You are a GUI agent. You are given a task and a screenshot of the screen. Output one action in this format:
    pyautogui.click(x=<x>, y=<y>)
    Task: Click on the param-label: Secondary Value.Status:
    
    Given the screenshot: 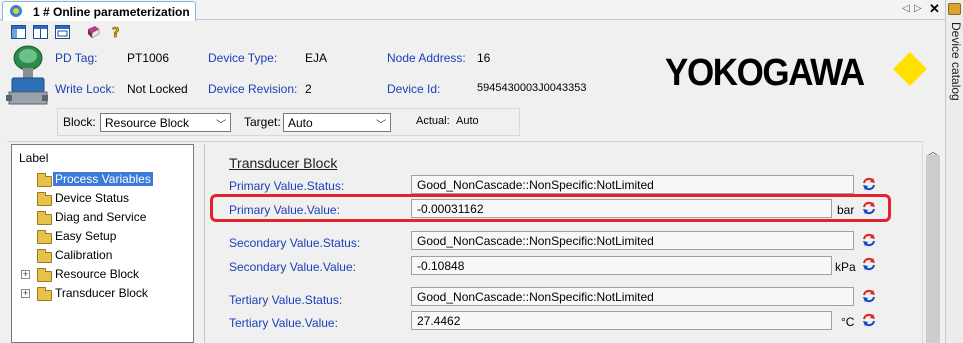 What is the action you would take?
    pyautogui.click(x=295, y=243)
    